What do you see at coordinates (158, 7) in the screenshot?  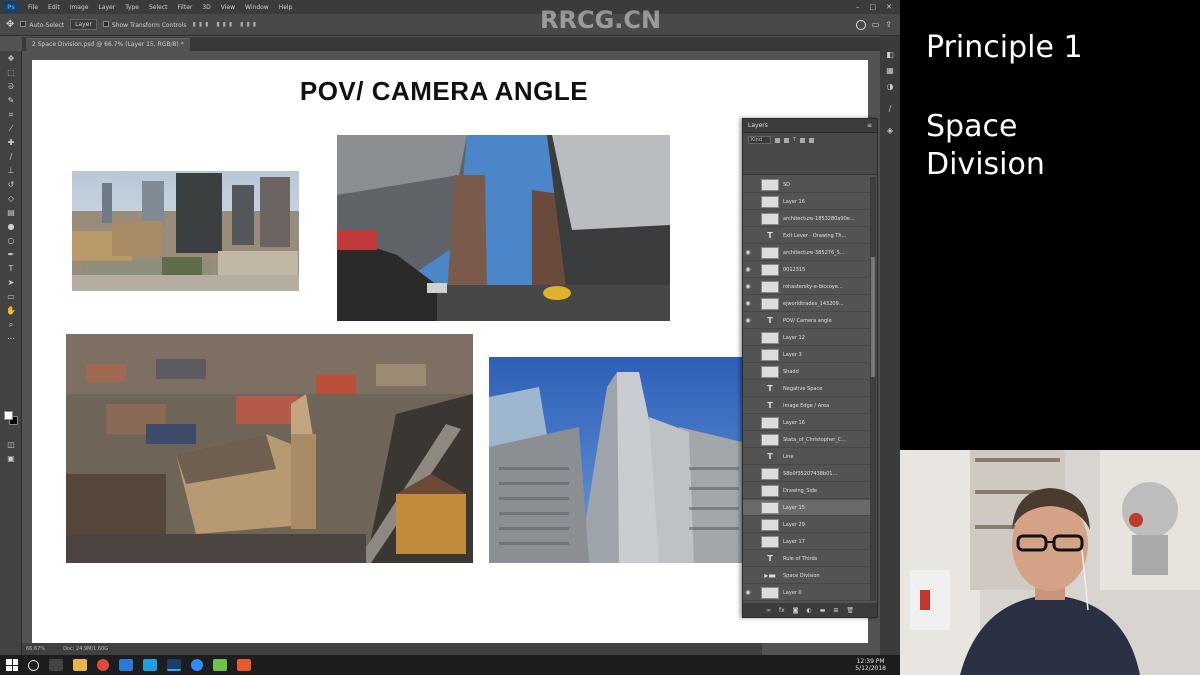 I see `menu-select: Select` at bounding box center [158, 7].